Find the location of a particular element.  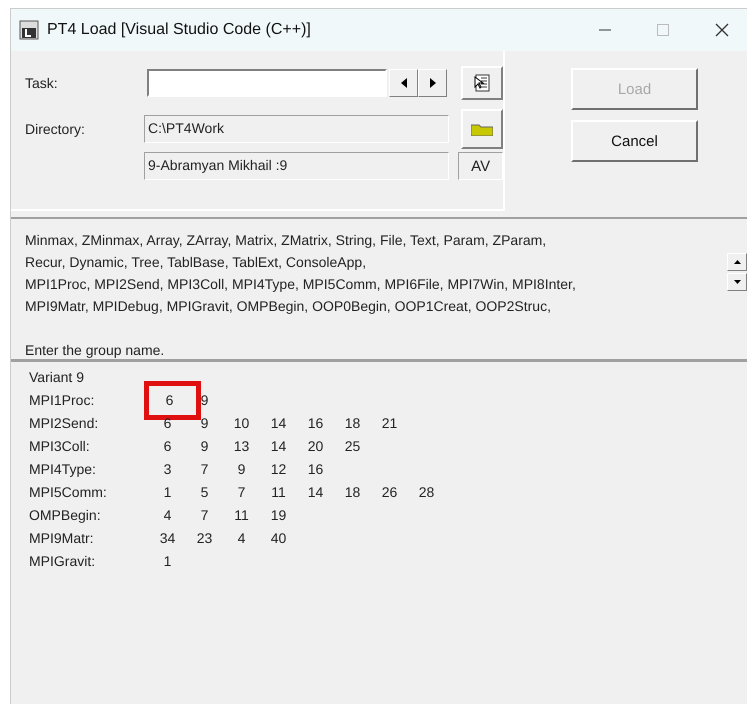

task-number: 12 is located at coordinates (279, 469).